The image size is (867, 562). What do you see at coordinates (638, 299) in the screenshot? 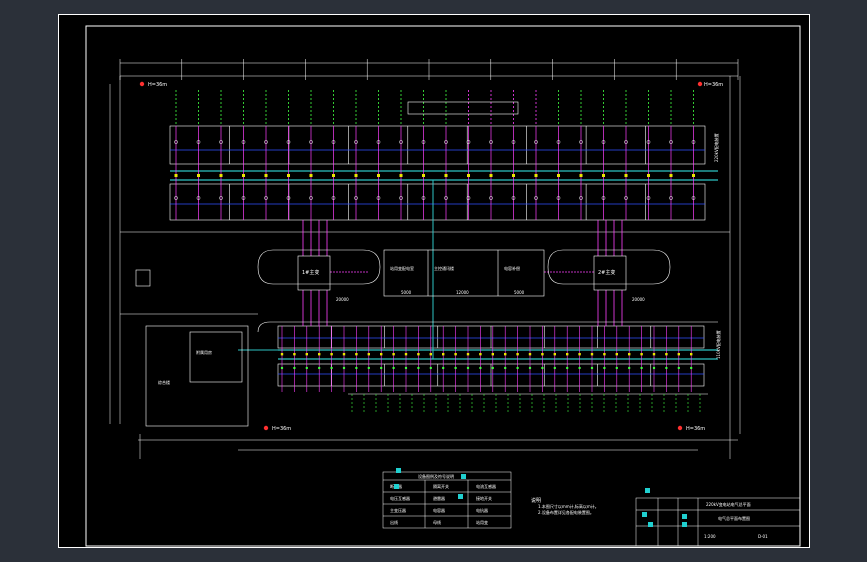
I see `dim-20000-right: 20000` at bounding box center [638, 299].